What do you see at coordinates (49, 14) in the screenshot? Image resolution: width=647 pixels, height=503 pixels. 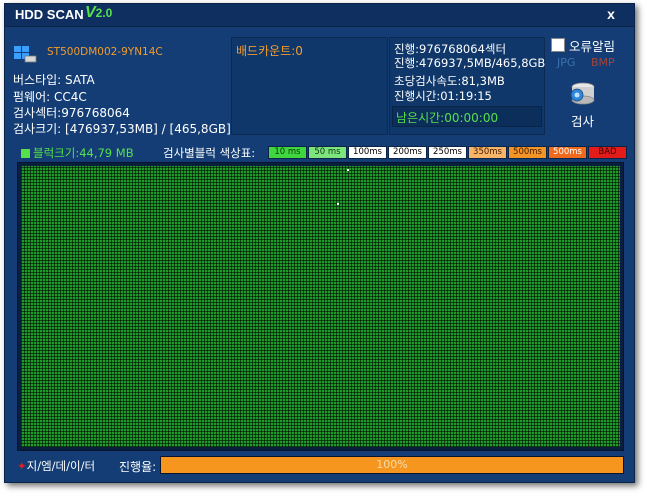 I see `app-title: HDD SCAN` at bounding box center [49, 14].